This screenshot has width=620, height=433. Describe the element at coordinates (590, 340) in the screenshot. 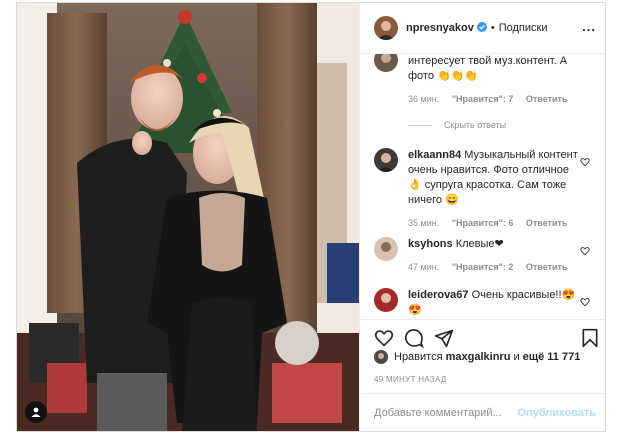

I see `save-icon` at that location.